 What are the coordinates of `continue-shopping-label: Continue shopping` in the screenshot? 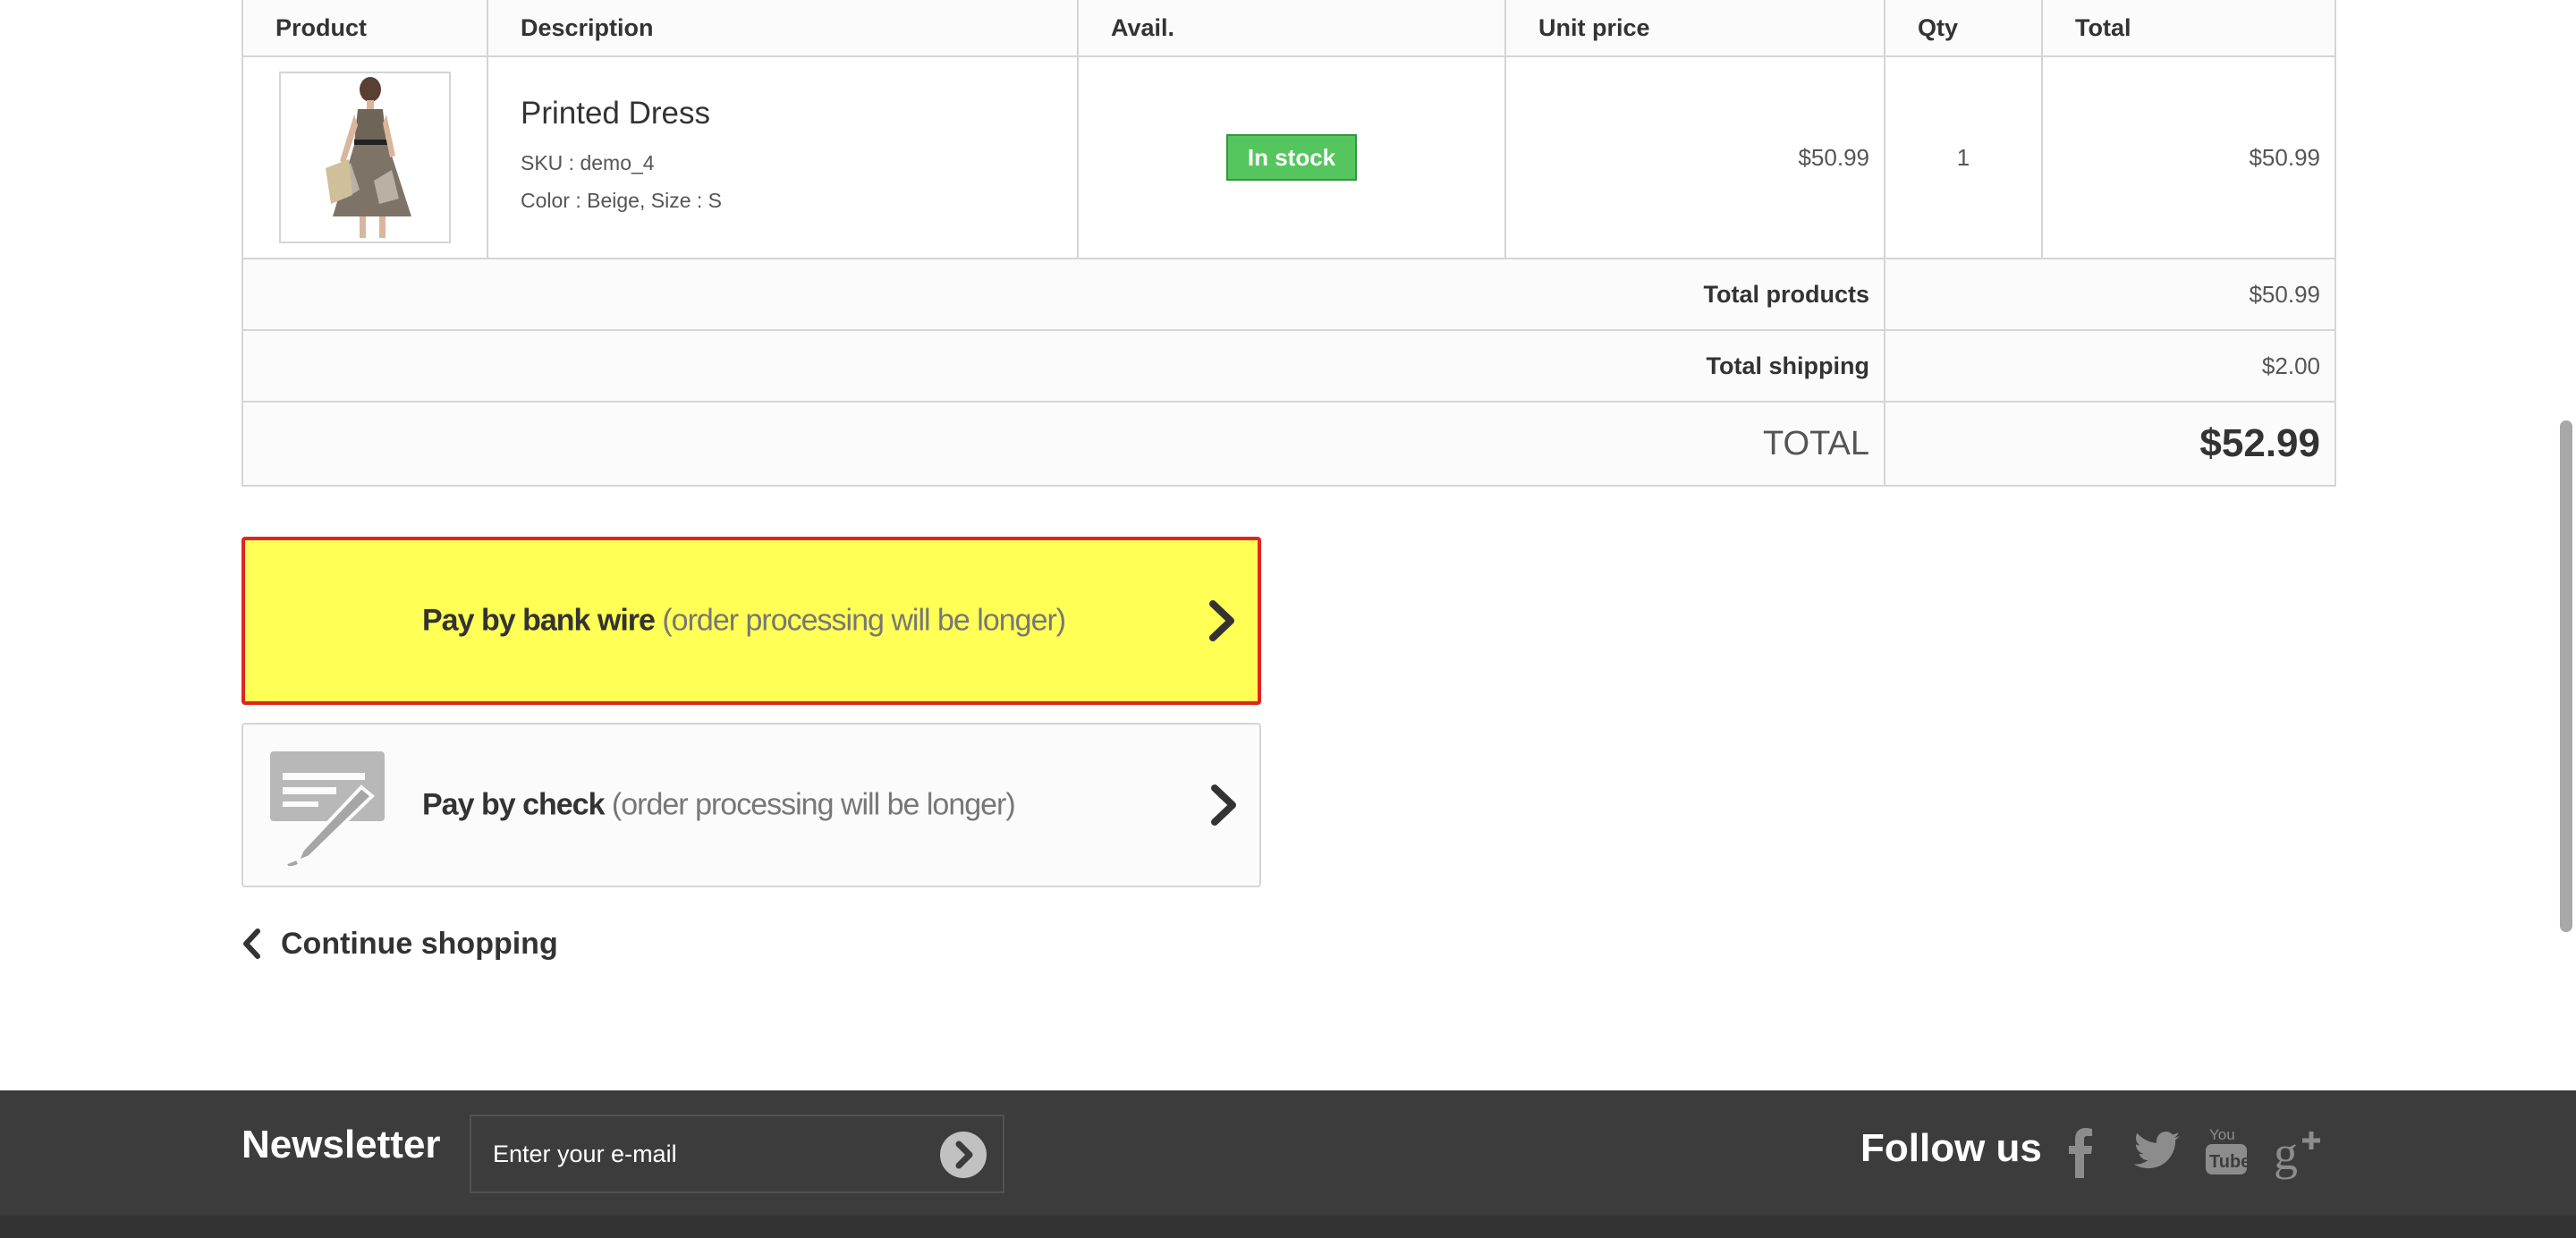 It's located at (419, 944).